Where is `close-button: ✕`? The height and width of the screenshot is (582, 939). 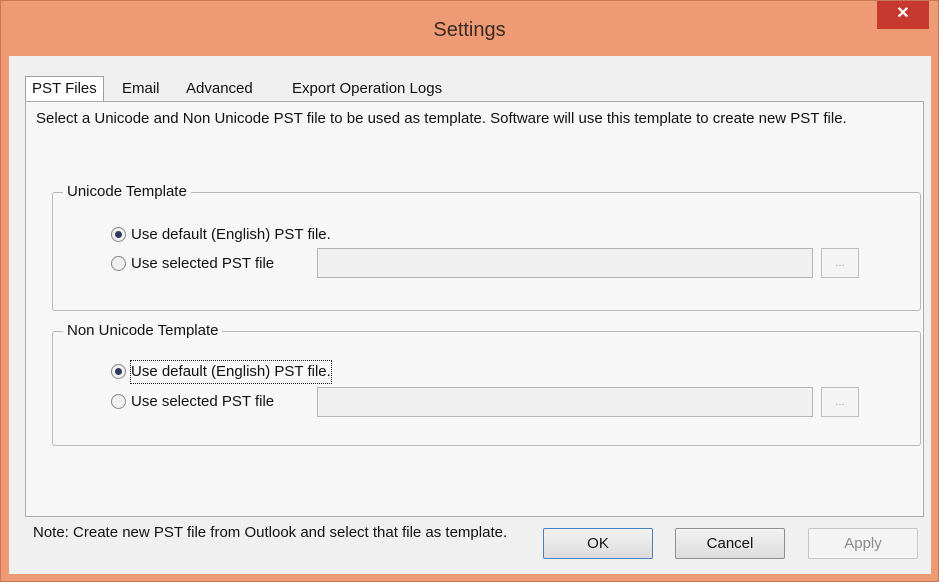
close-button: ✕ is located at coordinates (903, 15).